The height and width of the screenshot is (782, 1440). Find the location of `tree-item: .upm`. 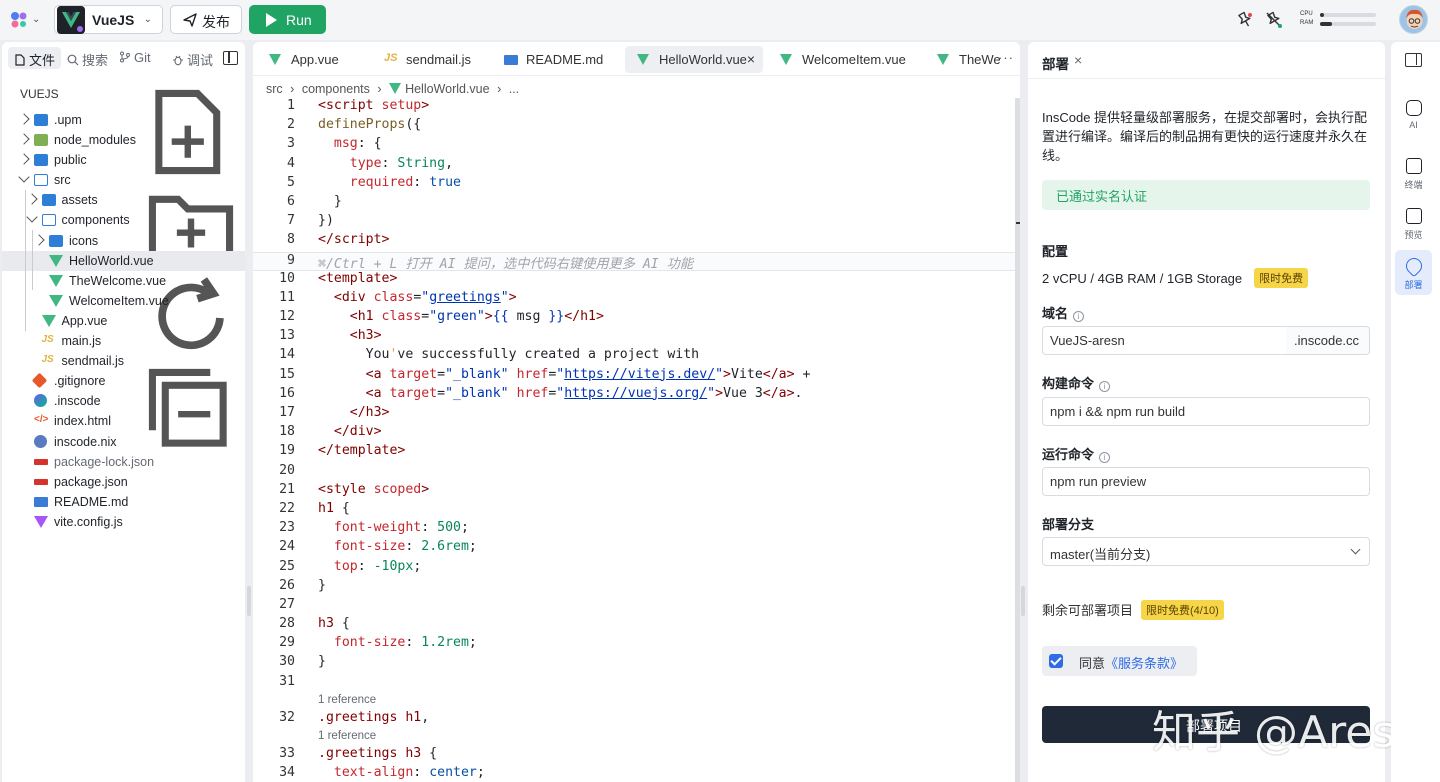

tree-item: .upm is located at coordinates (123, 120).